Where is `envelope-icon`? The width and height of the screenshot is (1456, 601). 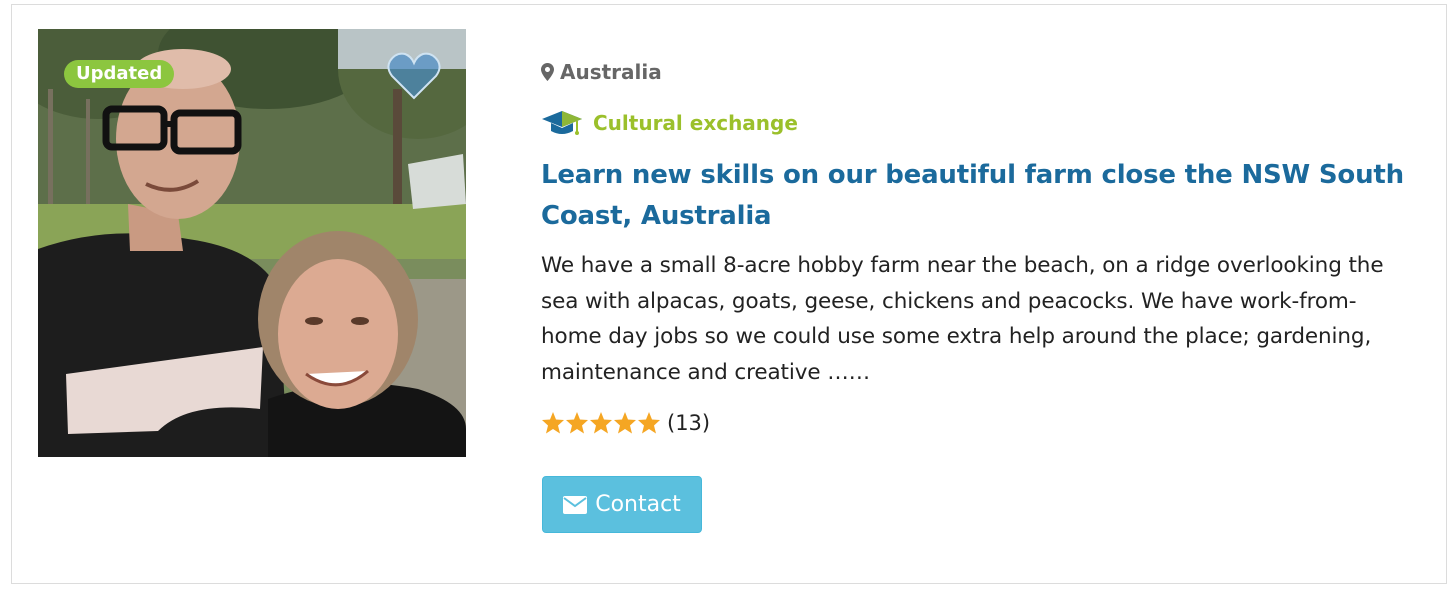 envelope-icon is located at coordinates (575, 504).